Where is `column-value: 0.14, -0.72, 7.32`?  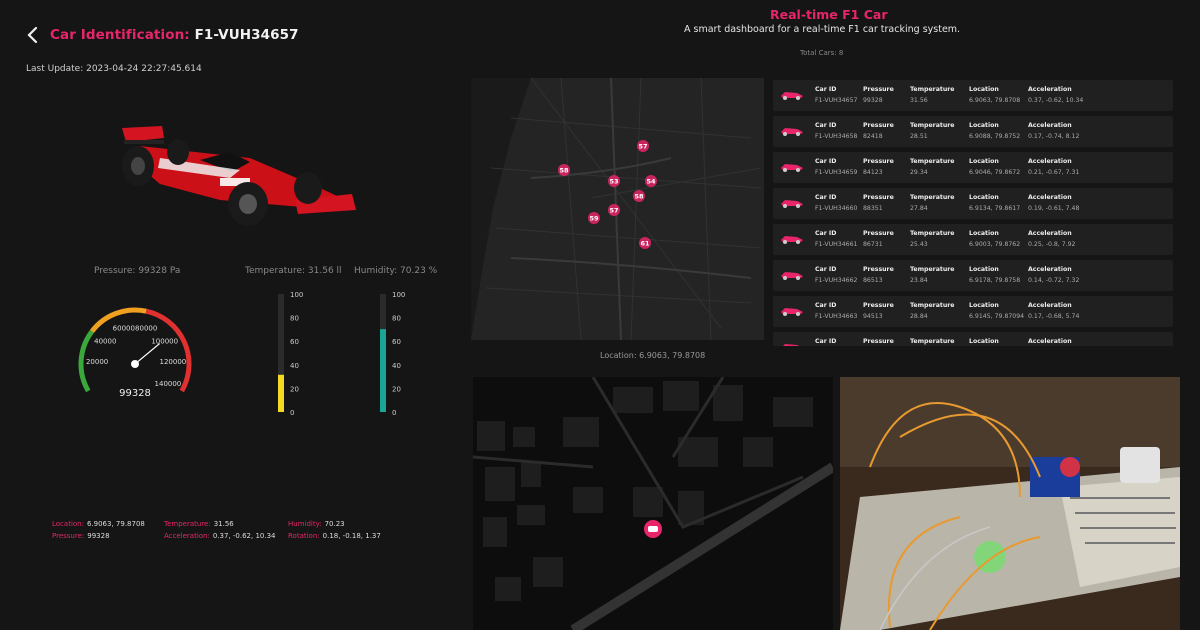
column-value: 0.14, -0.72, 7.32 is located at coordinates (1054, 280).